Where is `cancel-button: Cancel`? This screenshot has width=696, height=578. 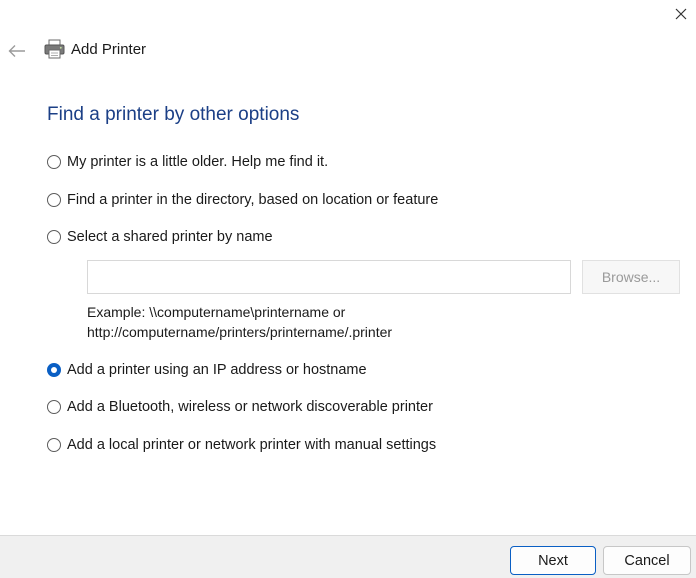 cancel-button: Cancel is located at coordinates (647, 560).